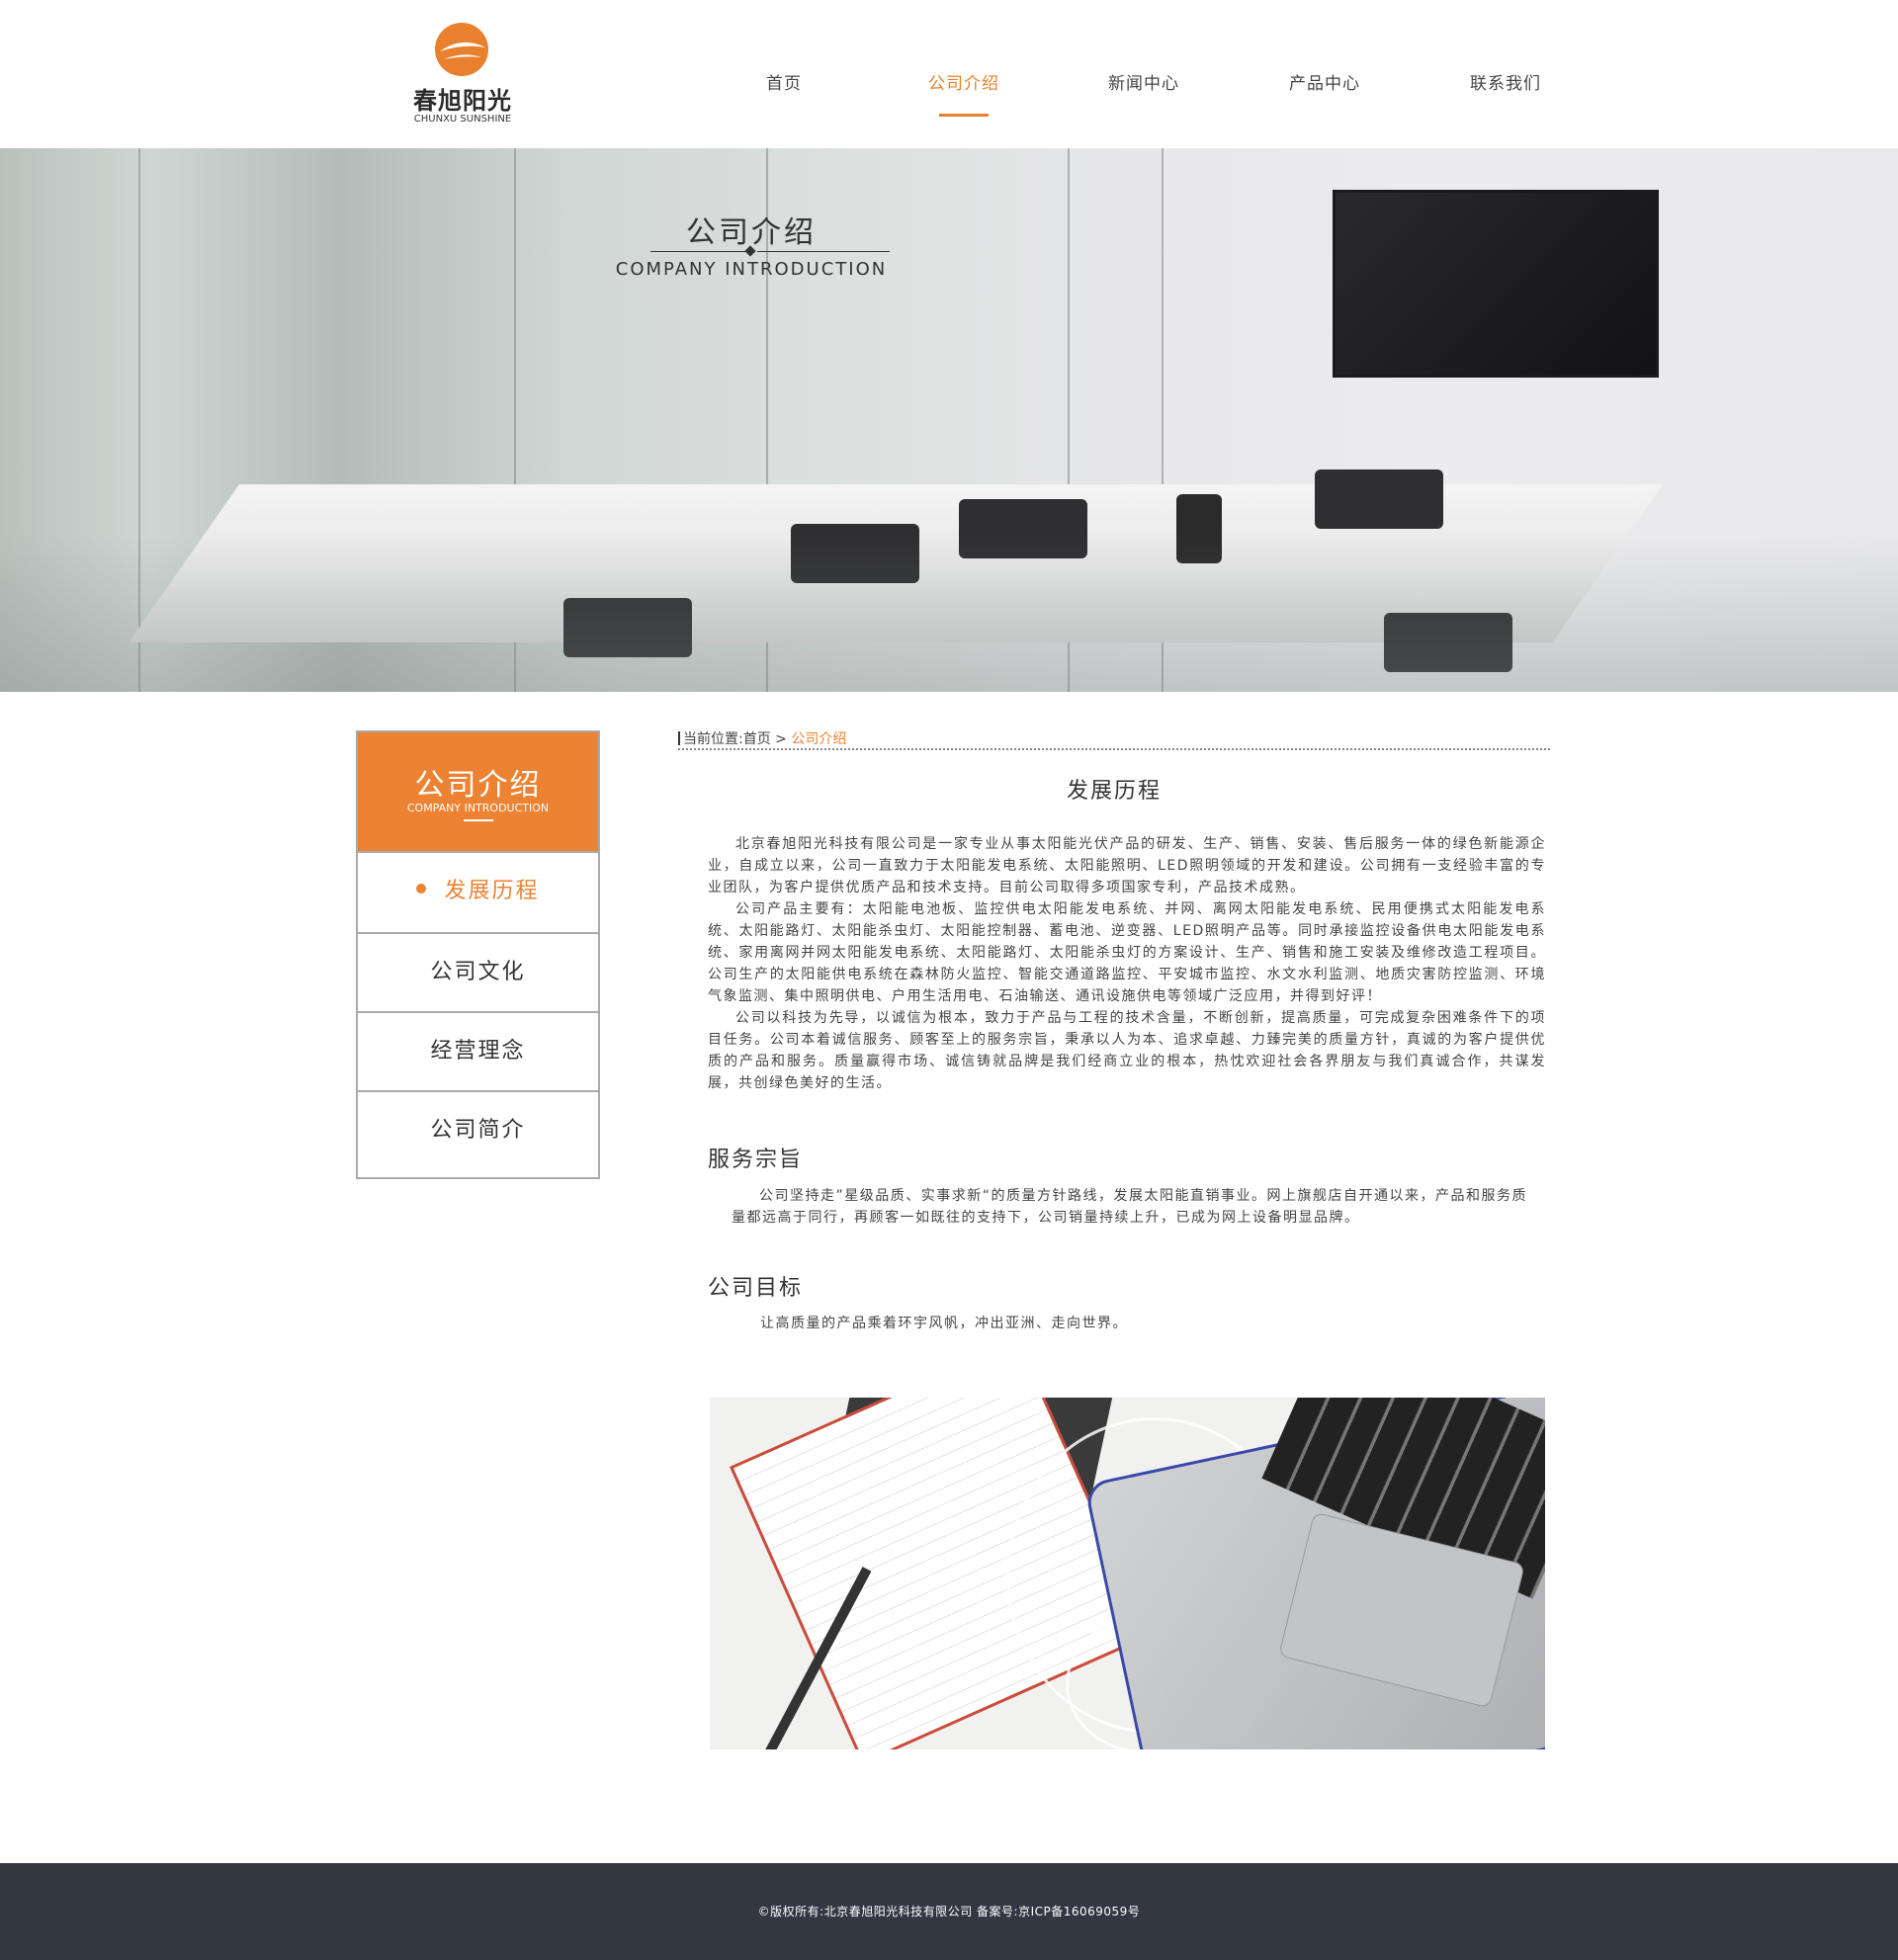 The width and height of the screenshot is (1898, 1960). I want to click on side-item-profile: 公司简介, so click(478, 1134).